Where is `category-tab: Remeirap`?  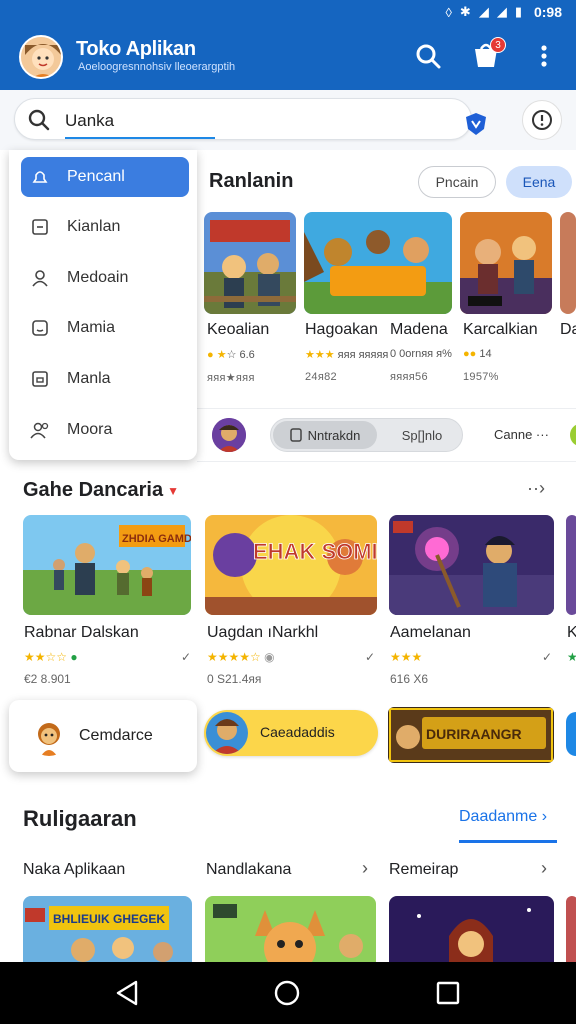
category-tab: Remeirap is located at coordinates (423, 870).